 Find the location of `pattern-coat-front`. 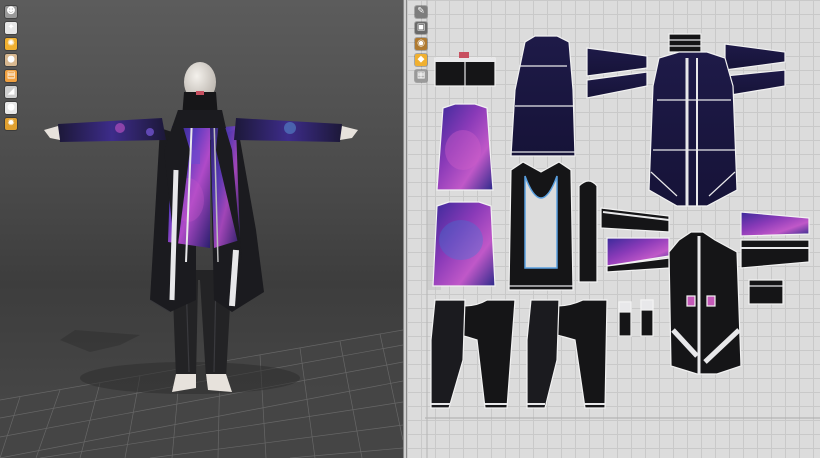

pattern-coat-front is located at coordinates (705, 303).